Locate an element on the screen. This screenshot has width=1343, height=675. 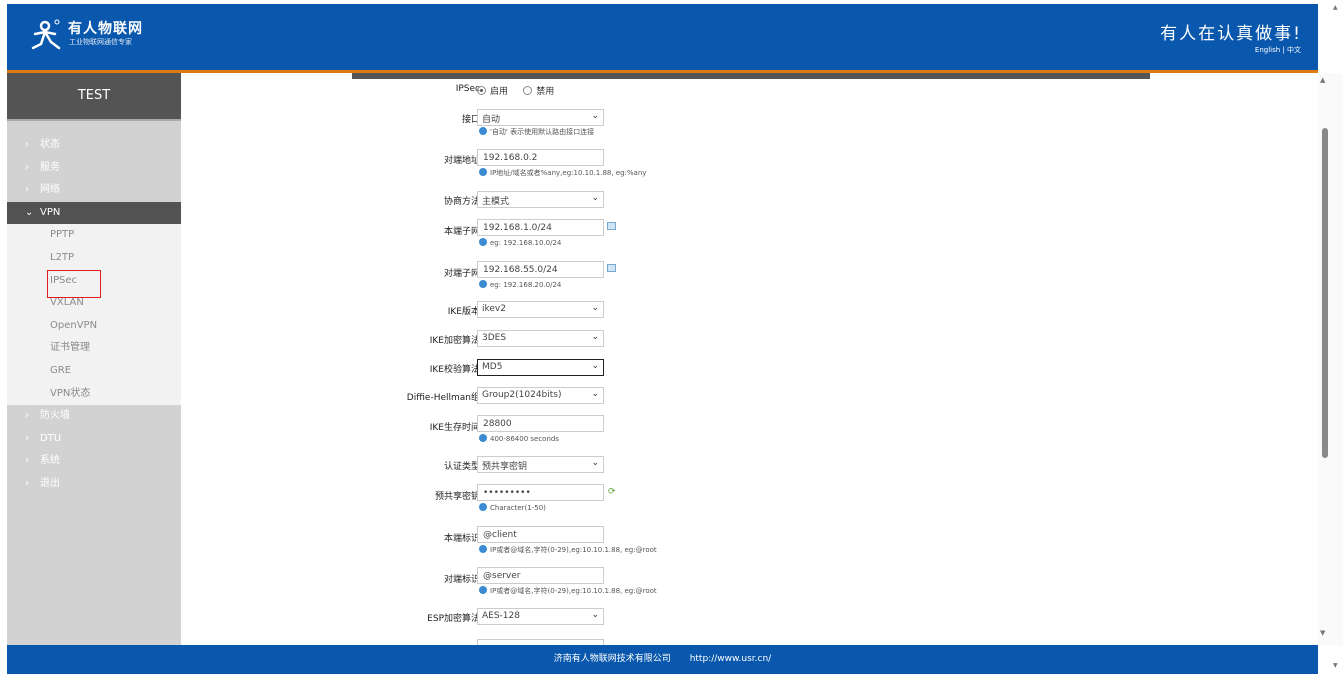
window-scroll-up-icon: ▲ is located at coordinates (1335, 7).